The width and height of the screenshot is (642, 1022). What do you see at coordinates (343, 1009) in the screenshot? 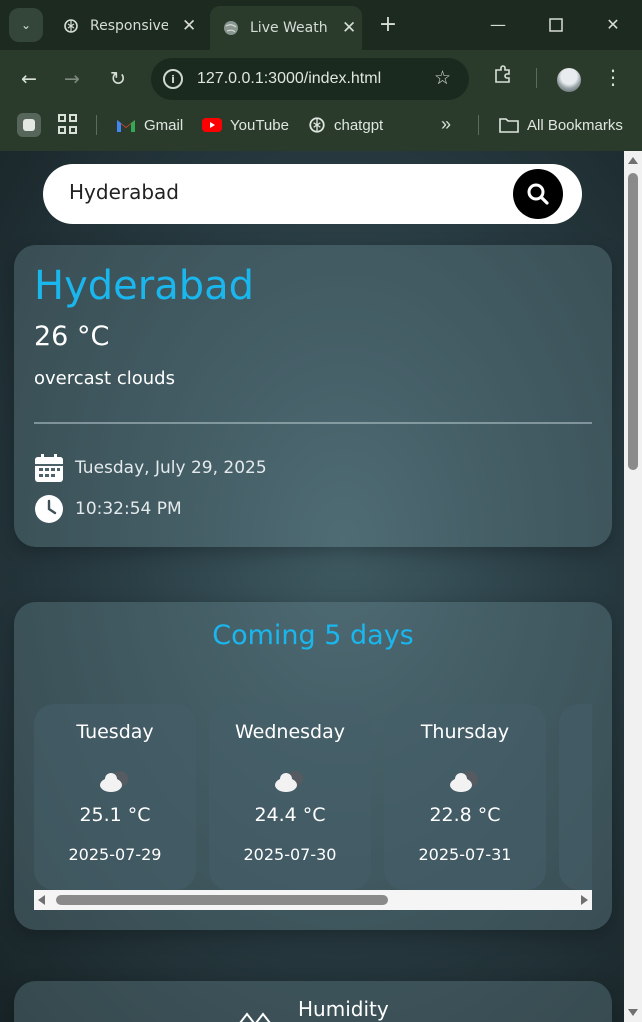
I see `humidity-label: Humidity` at bounding box center [343, 1009].